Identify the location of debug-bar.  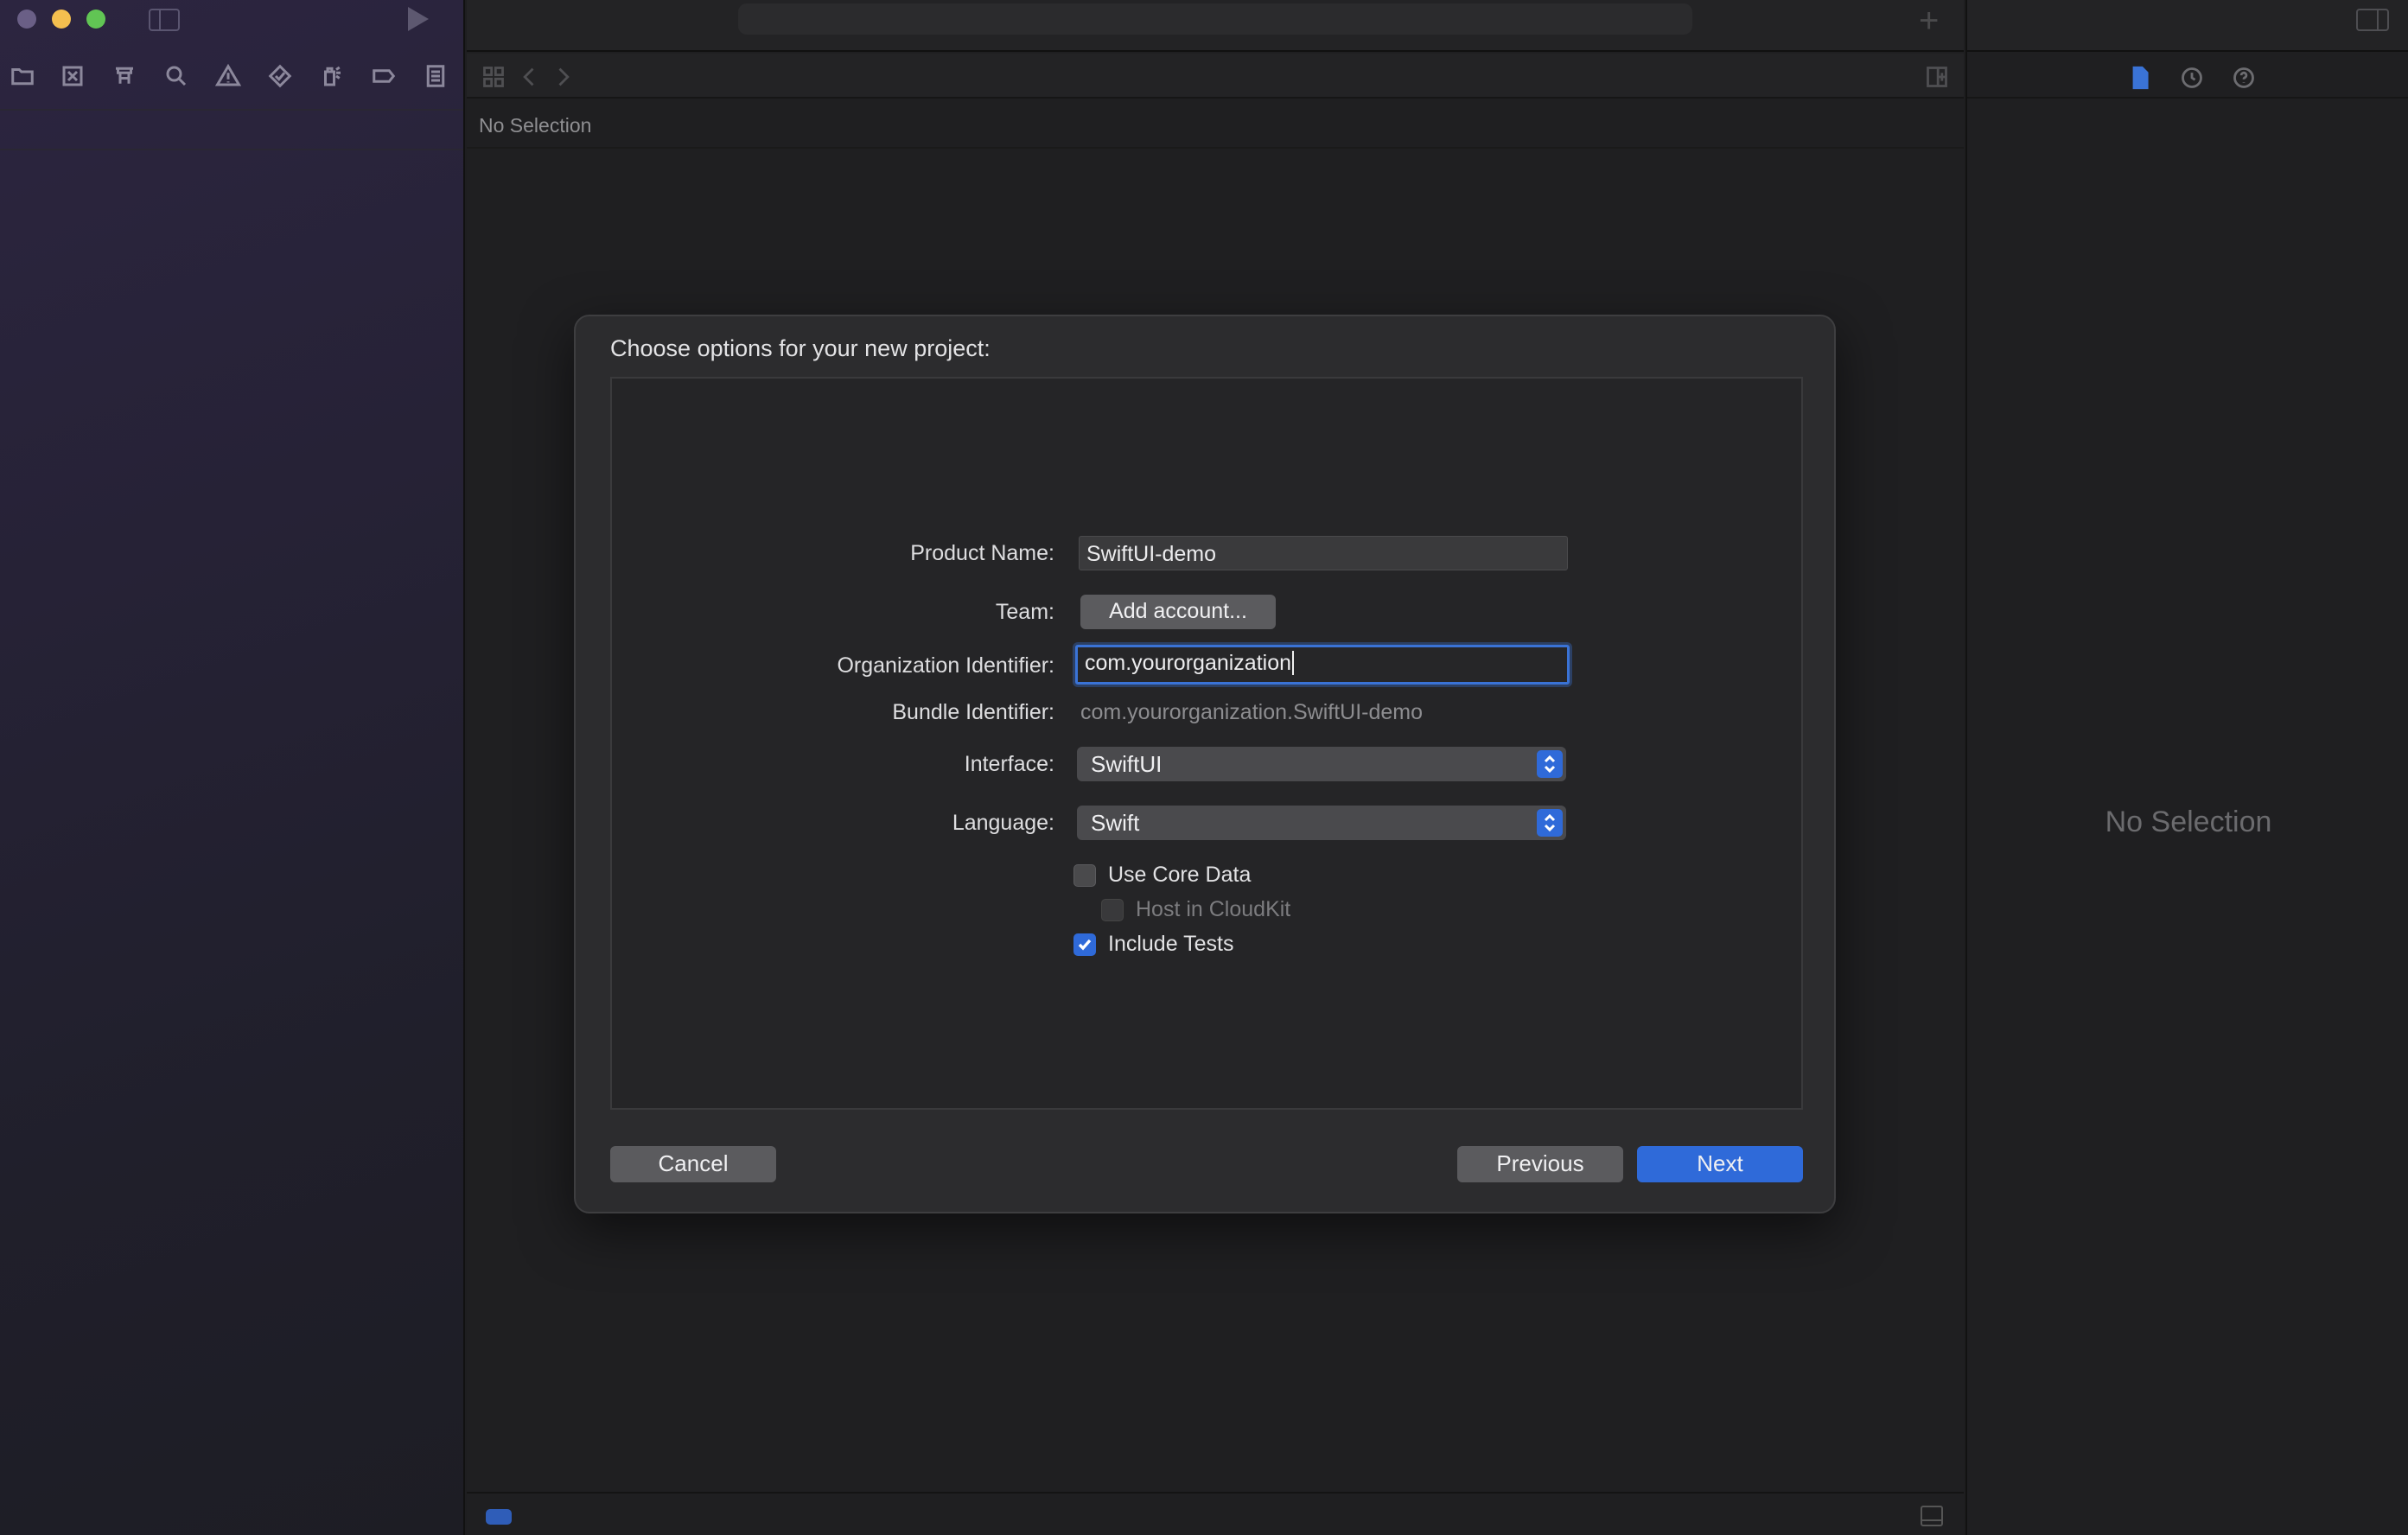
(1215, 1513).